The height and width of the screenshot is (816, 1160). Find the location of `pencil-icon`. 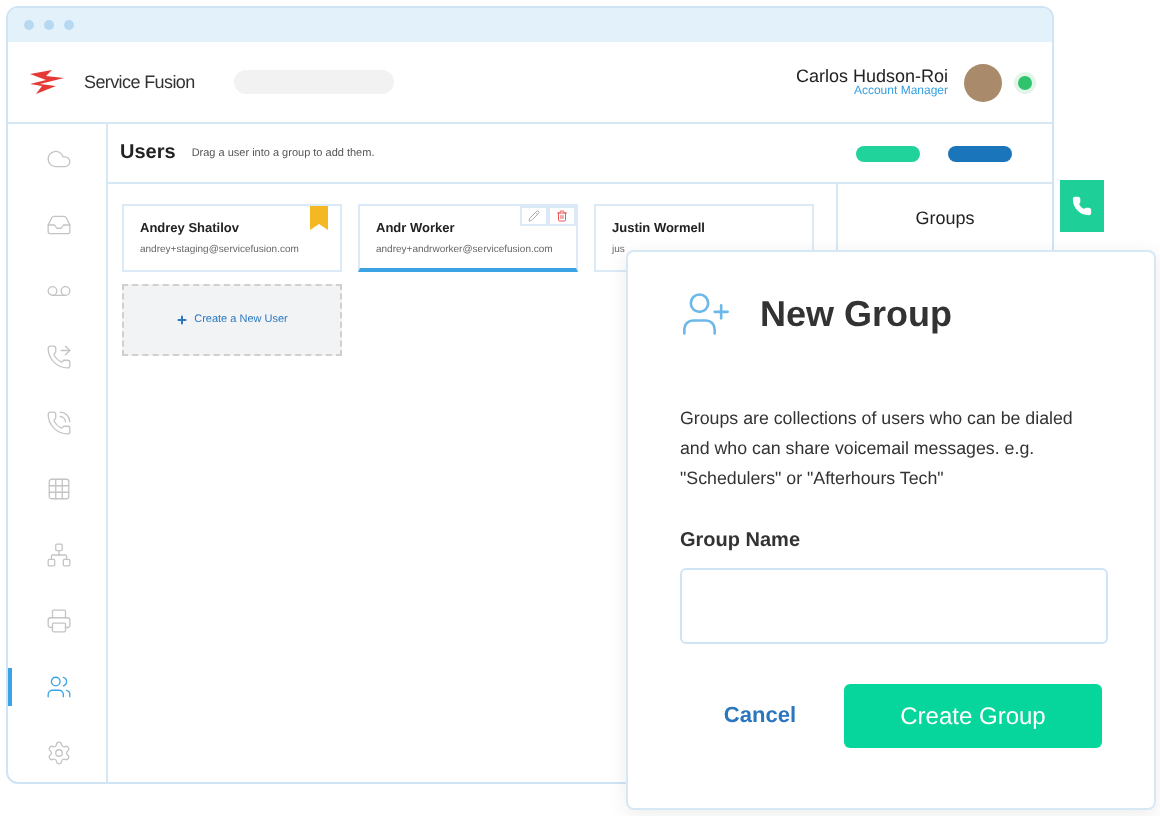

pencil-icon is located at coordinates (534, 216).